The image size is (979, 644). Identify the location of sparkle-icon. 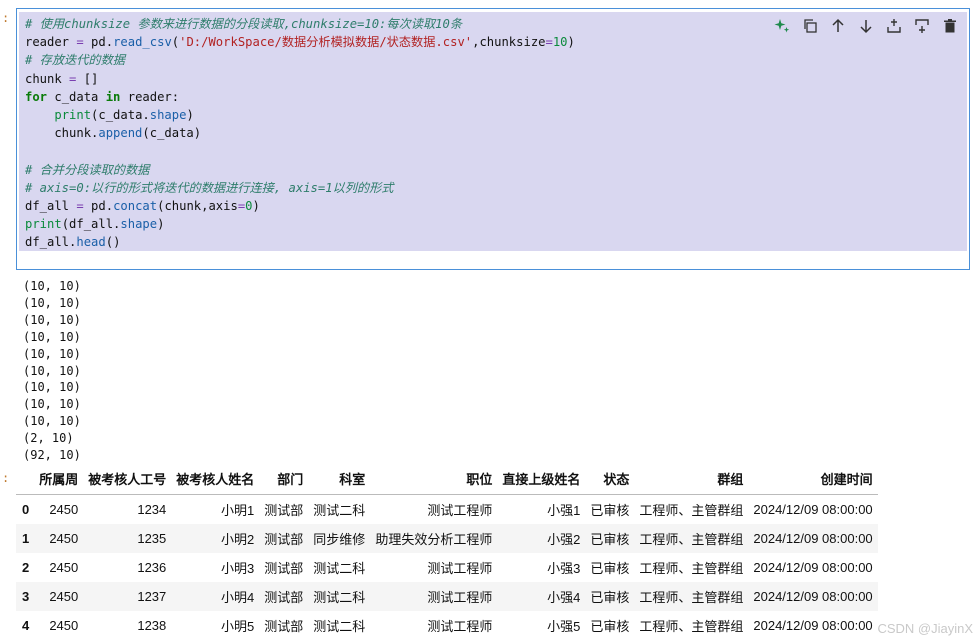
(782, 26).